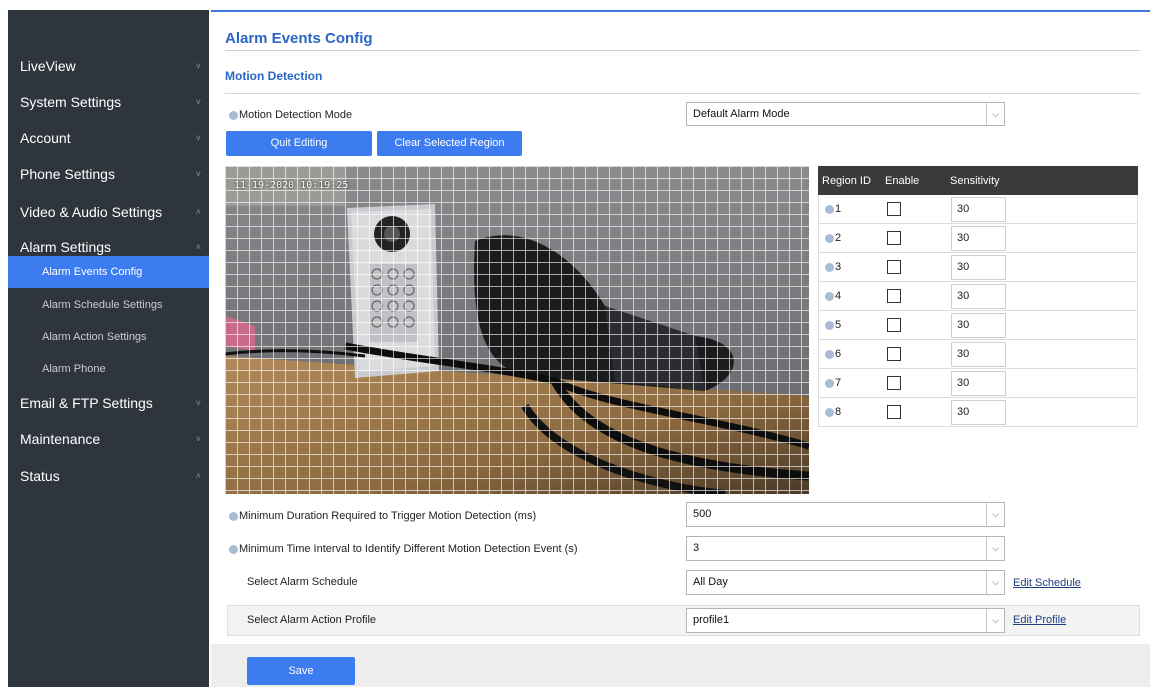 The width and height of the screenshot is (1150, 687). Describe the element at coordinates (108, 66) in the screenshot. I see `nav-liveview: LiveView ˅` at that location.